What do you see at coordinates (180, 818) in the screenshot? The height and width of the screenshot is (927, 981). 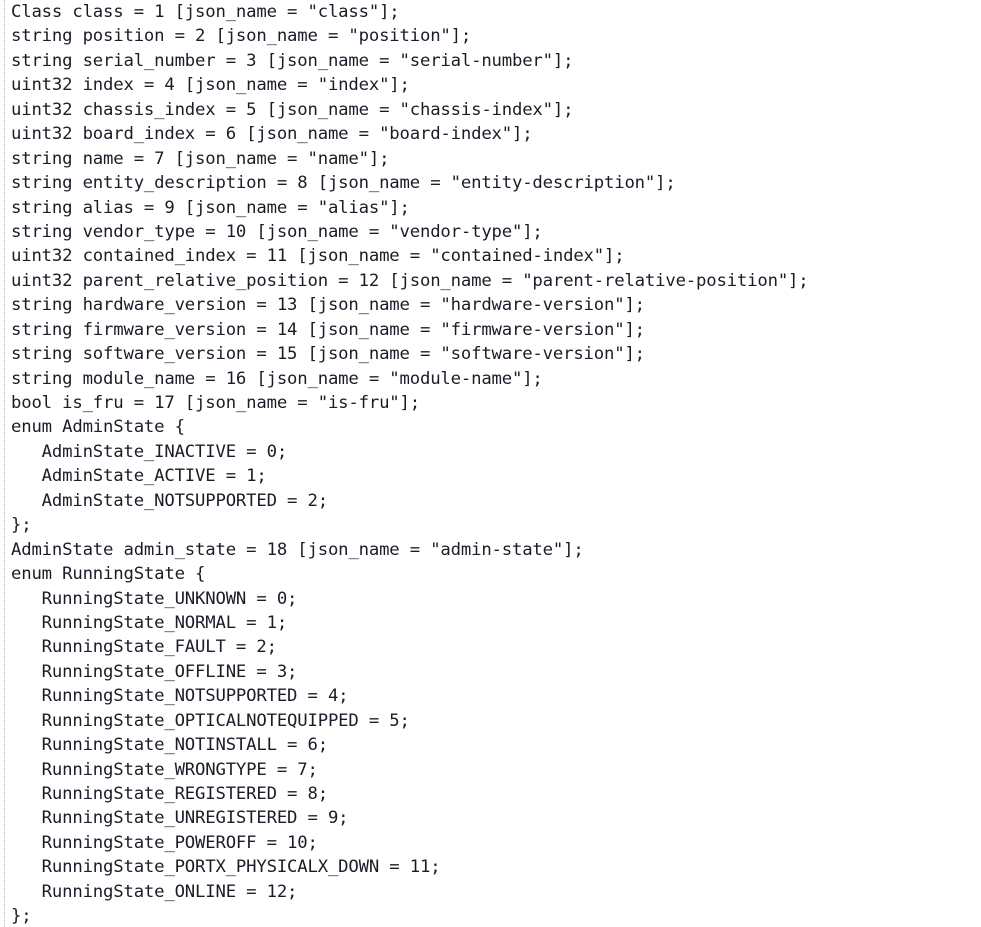 I see `code-line: RunningState_UNREGISTERED = 9;` at bounding box center [180, 818].